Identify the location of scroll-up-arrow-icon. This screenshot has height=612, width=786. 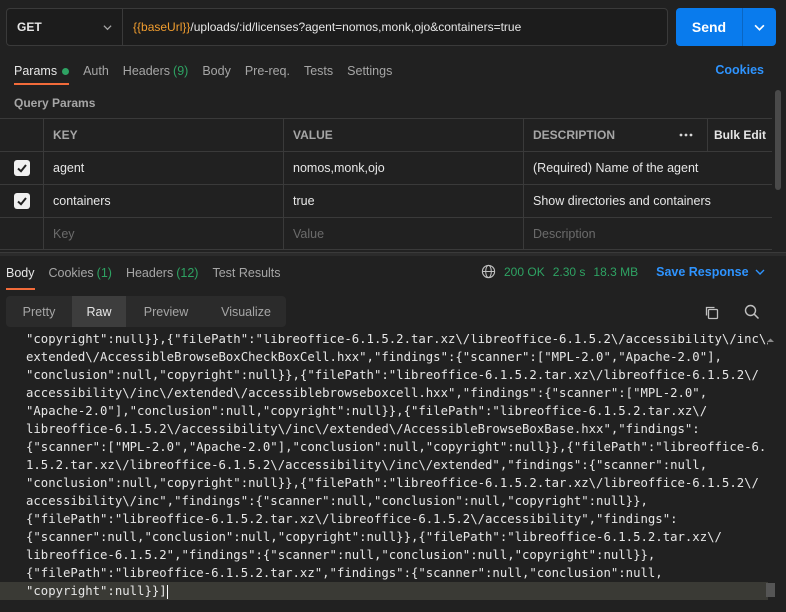
(770, 340).